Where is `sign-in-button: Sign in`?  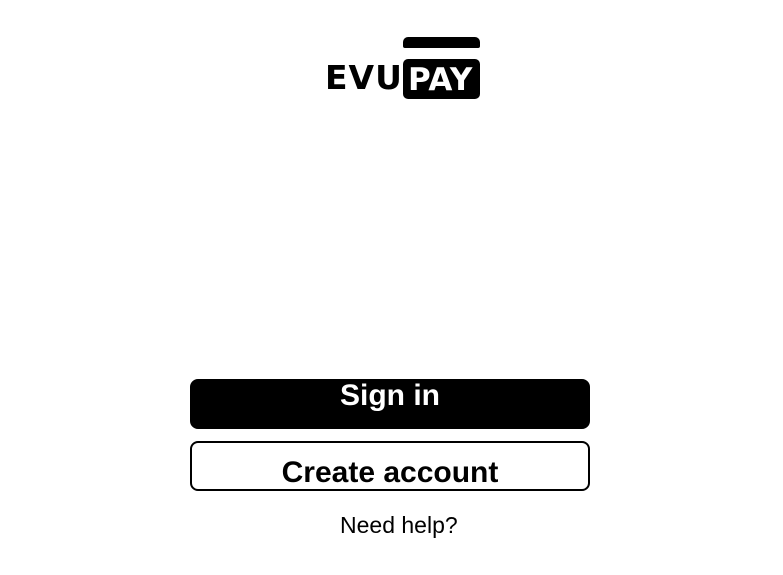
sign-in-button: Sign in is located at coordinates (390, 404).